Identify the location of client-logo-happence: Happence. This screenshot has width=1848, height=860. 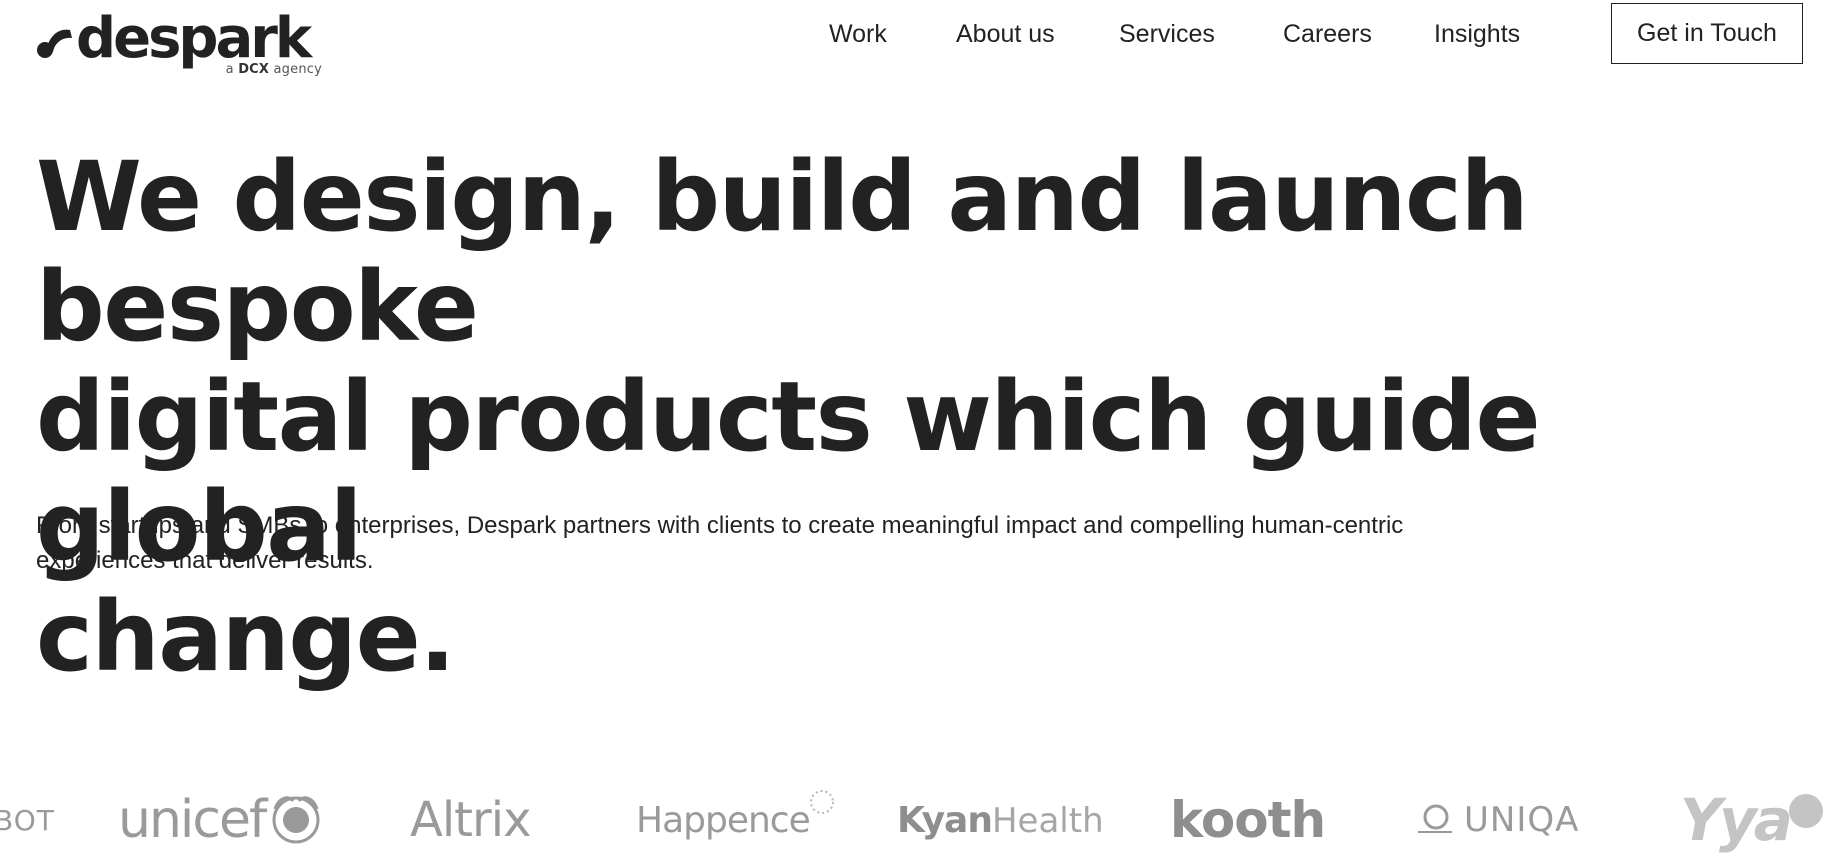
(736, 820).